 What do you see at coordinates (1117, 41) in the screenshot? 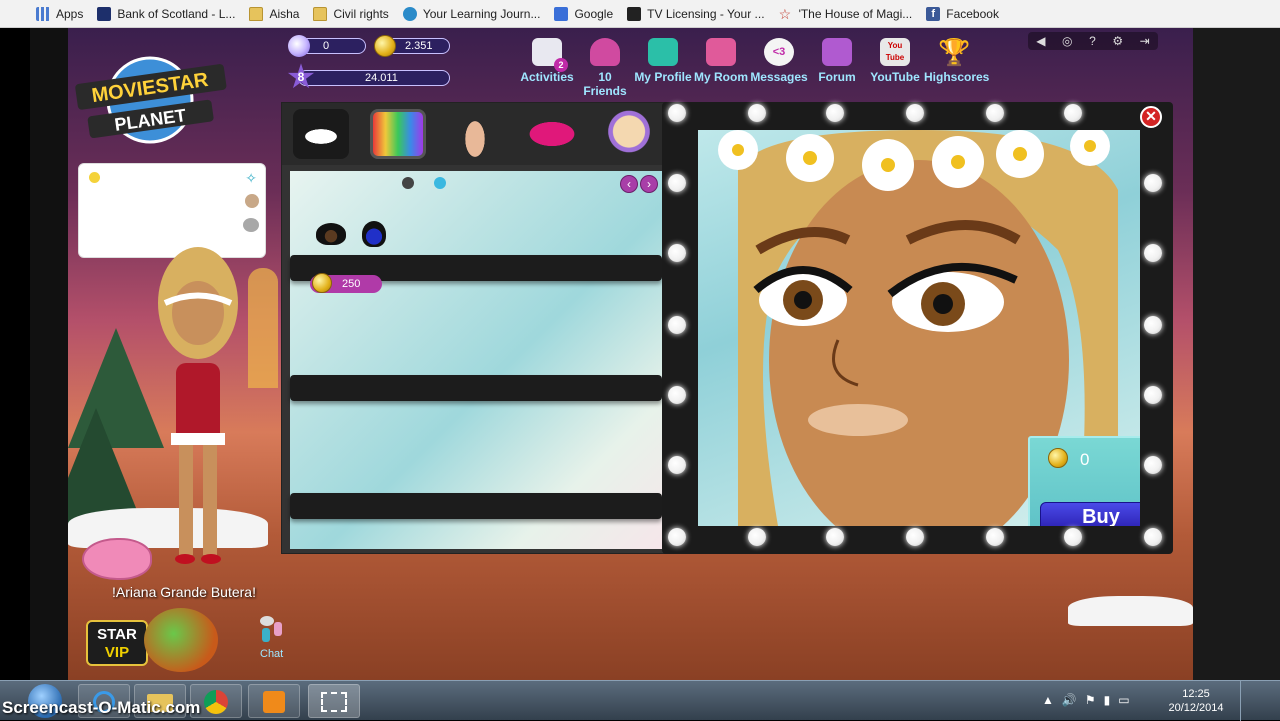
I see `settings-icon: ⚙` at bounding box center [1117, 41].